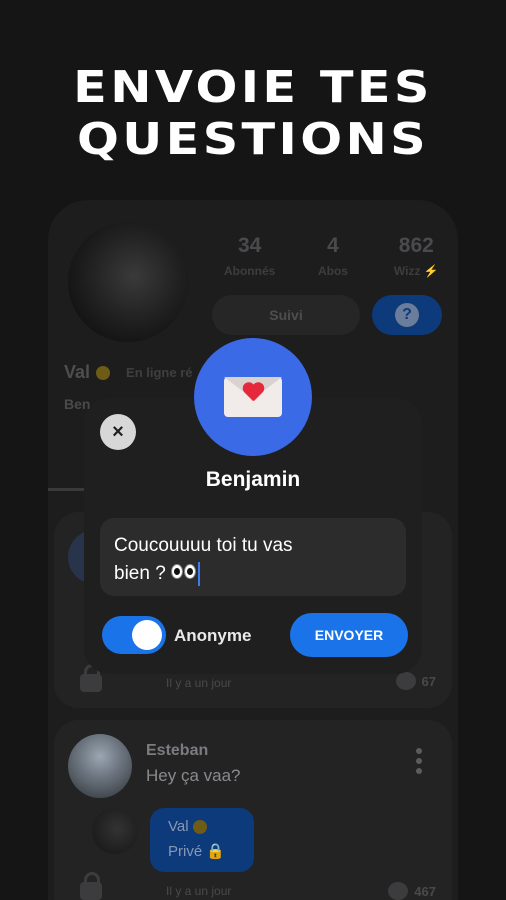 The width and height of the screenshot is (506, 900). I want to click on reply-name-row: Val, so click(187, 826).